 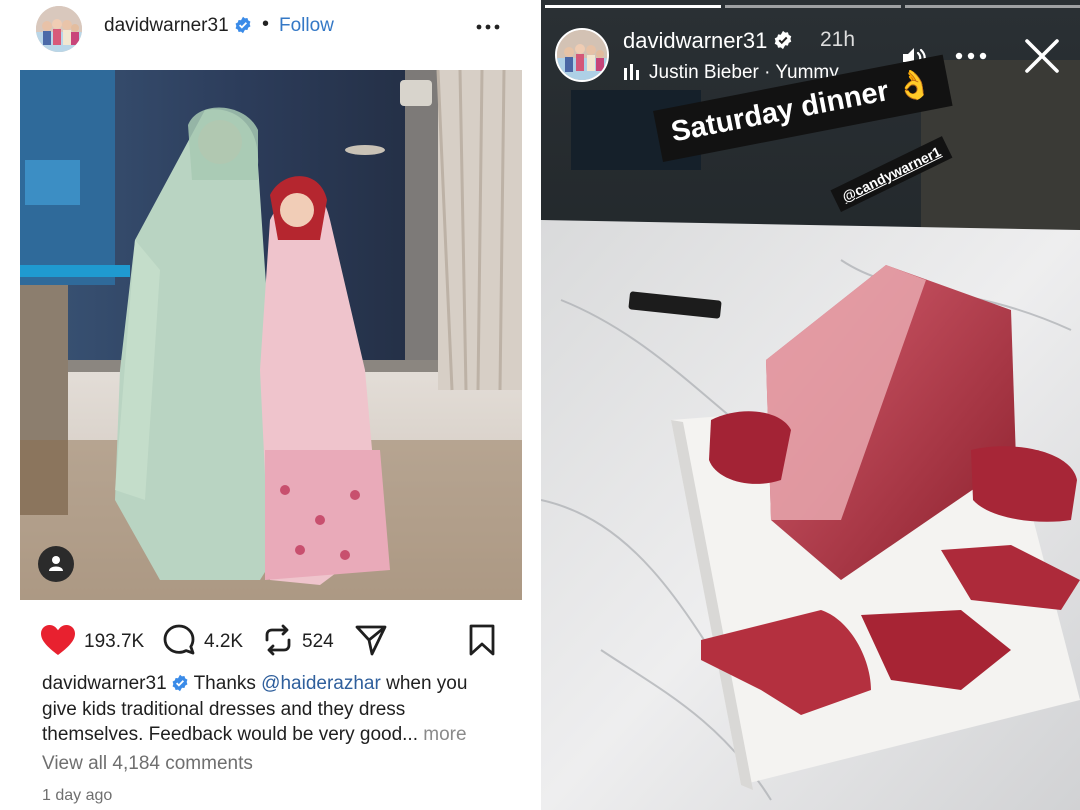 I want to click on share-action, so click(x=371, y=642).